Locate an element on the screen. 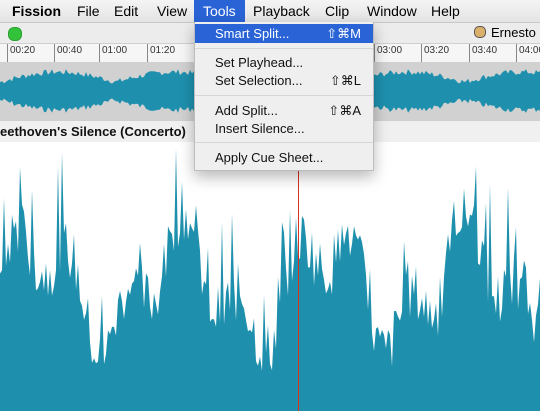 Image resolution: width=540 pixels, height=411 pixels. ruler-label: 03:00 is located at coordinates (390, 50).